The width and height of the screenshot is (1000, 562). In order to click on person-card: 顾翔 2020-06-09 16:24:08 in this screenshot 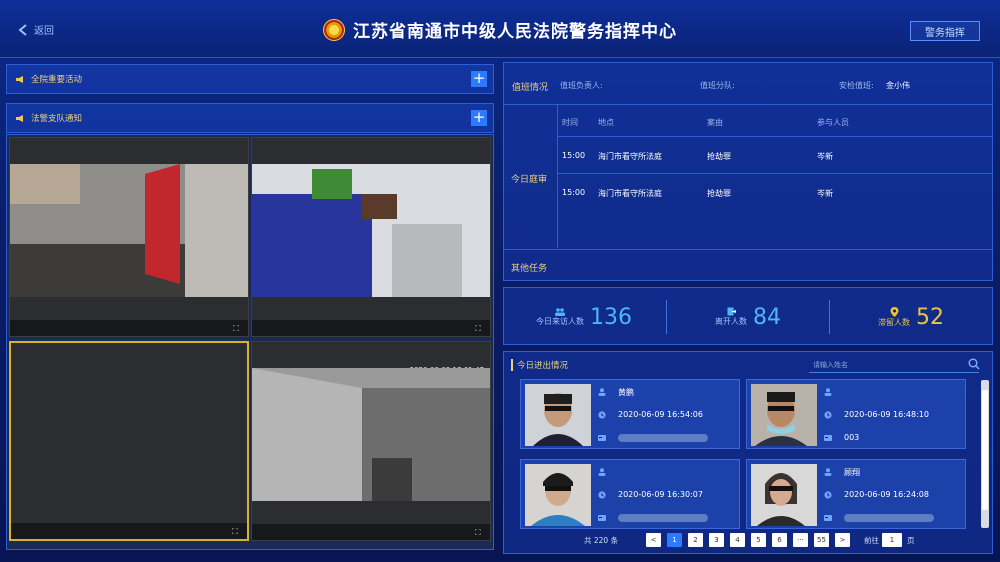, I will do `click(856, 494)`.